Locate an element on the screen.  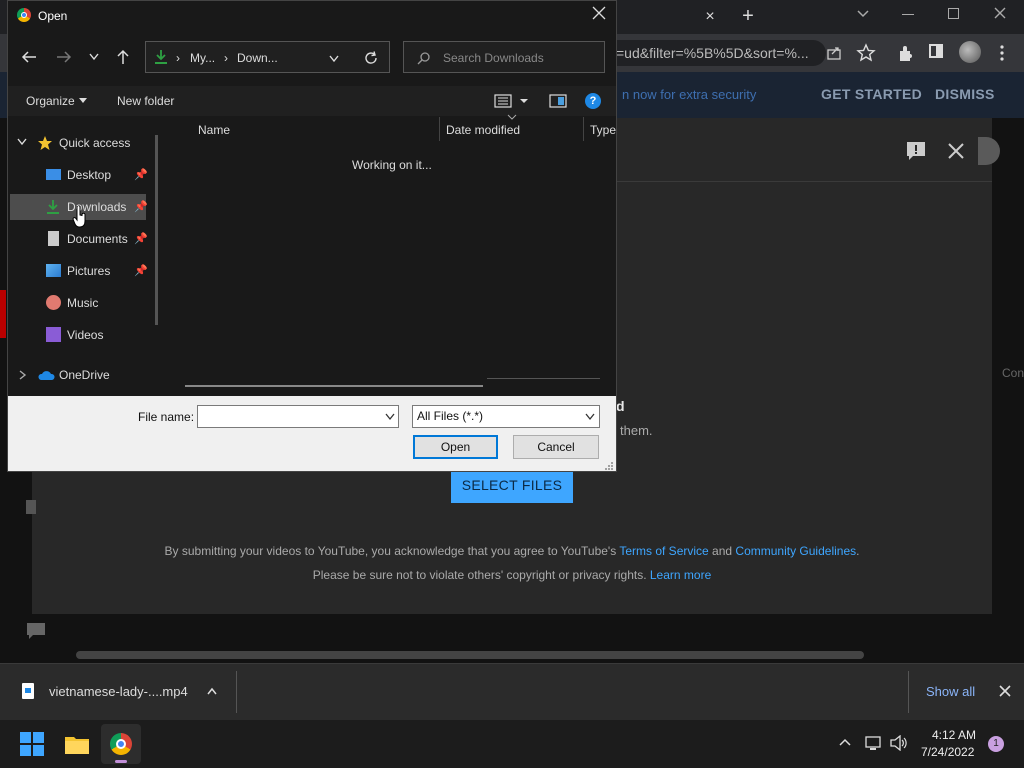
expand-right-chevron-icon is located at coordinates (23, 375).